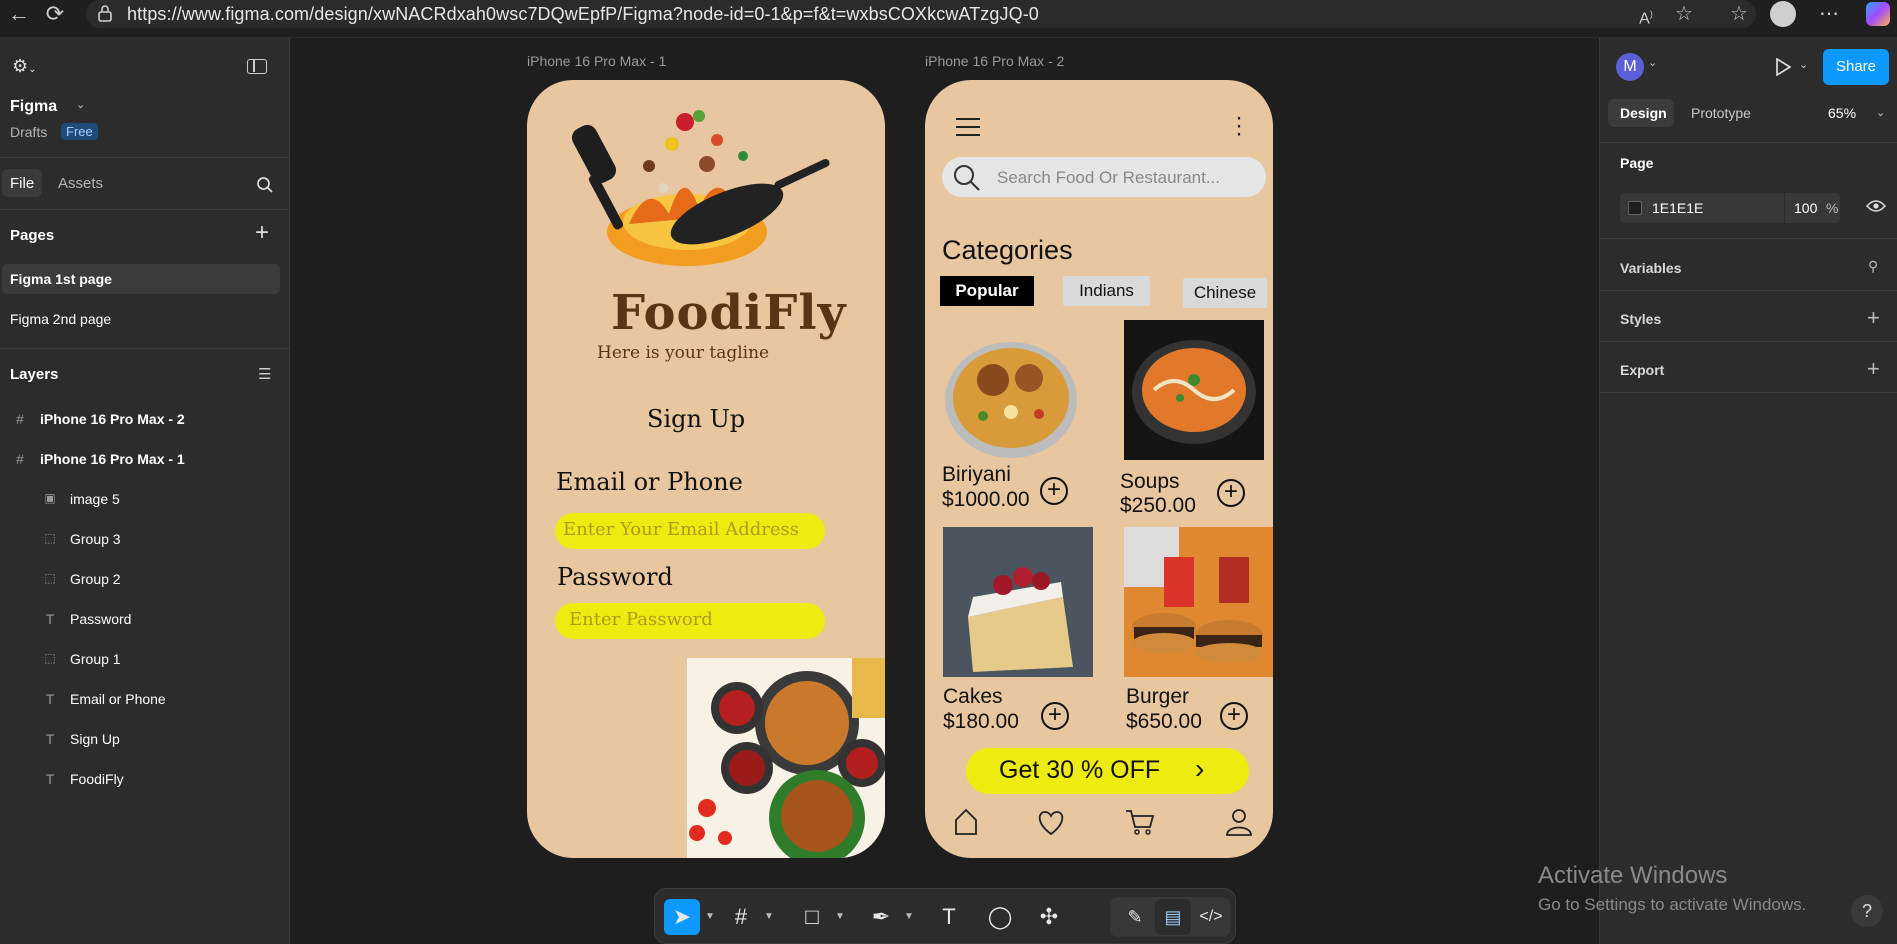  Describe the element at coordinates (769, 916) in the screenshot. I see `frame-tool-chevron-icon: ▼` at that location.